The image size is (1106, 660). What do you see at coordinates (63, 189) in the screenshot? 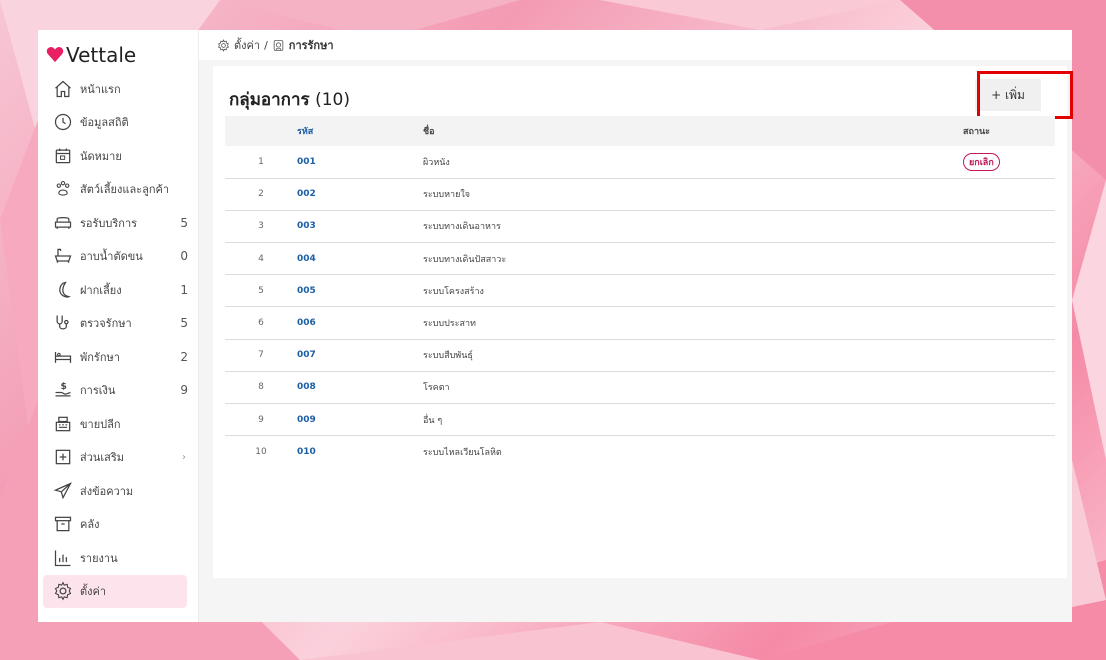
I see `paw-icon` at bounding box center [63, 189].